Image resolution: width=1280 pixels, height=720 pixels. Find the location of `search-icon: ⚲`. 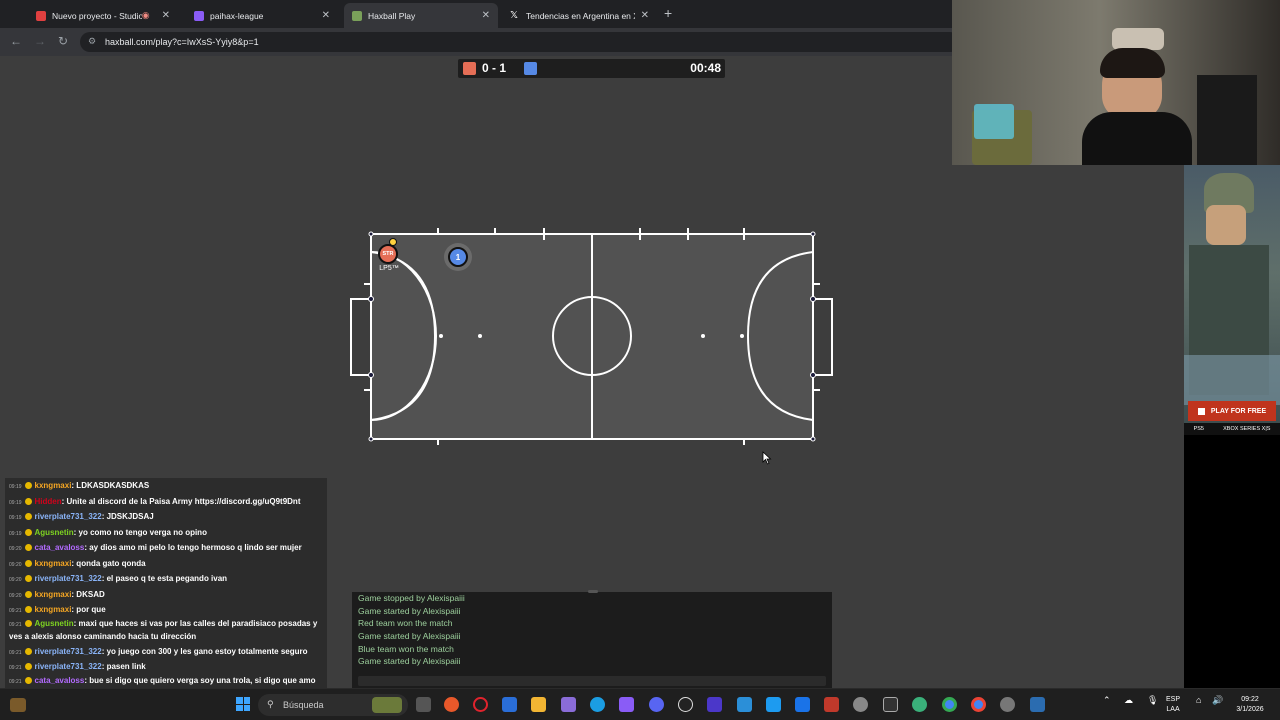

search-icon: ⚲ is located at coordinates (270, 704).